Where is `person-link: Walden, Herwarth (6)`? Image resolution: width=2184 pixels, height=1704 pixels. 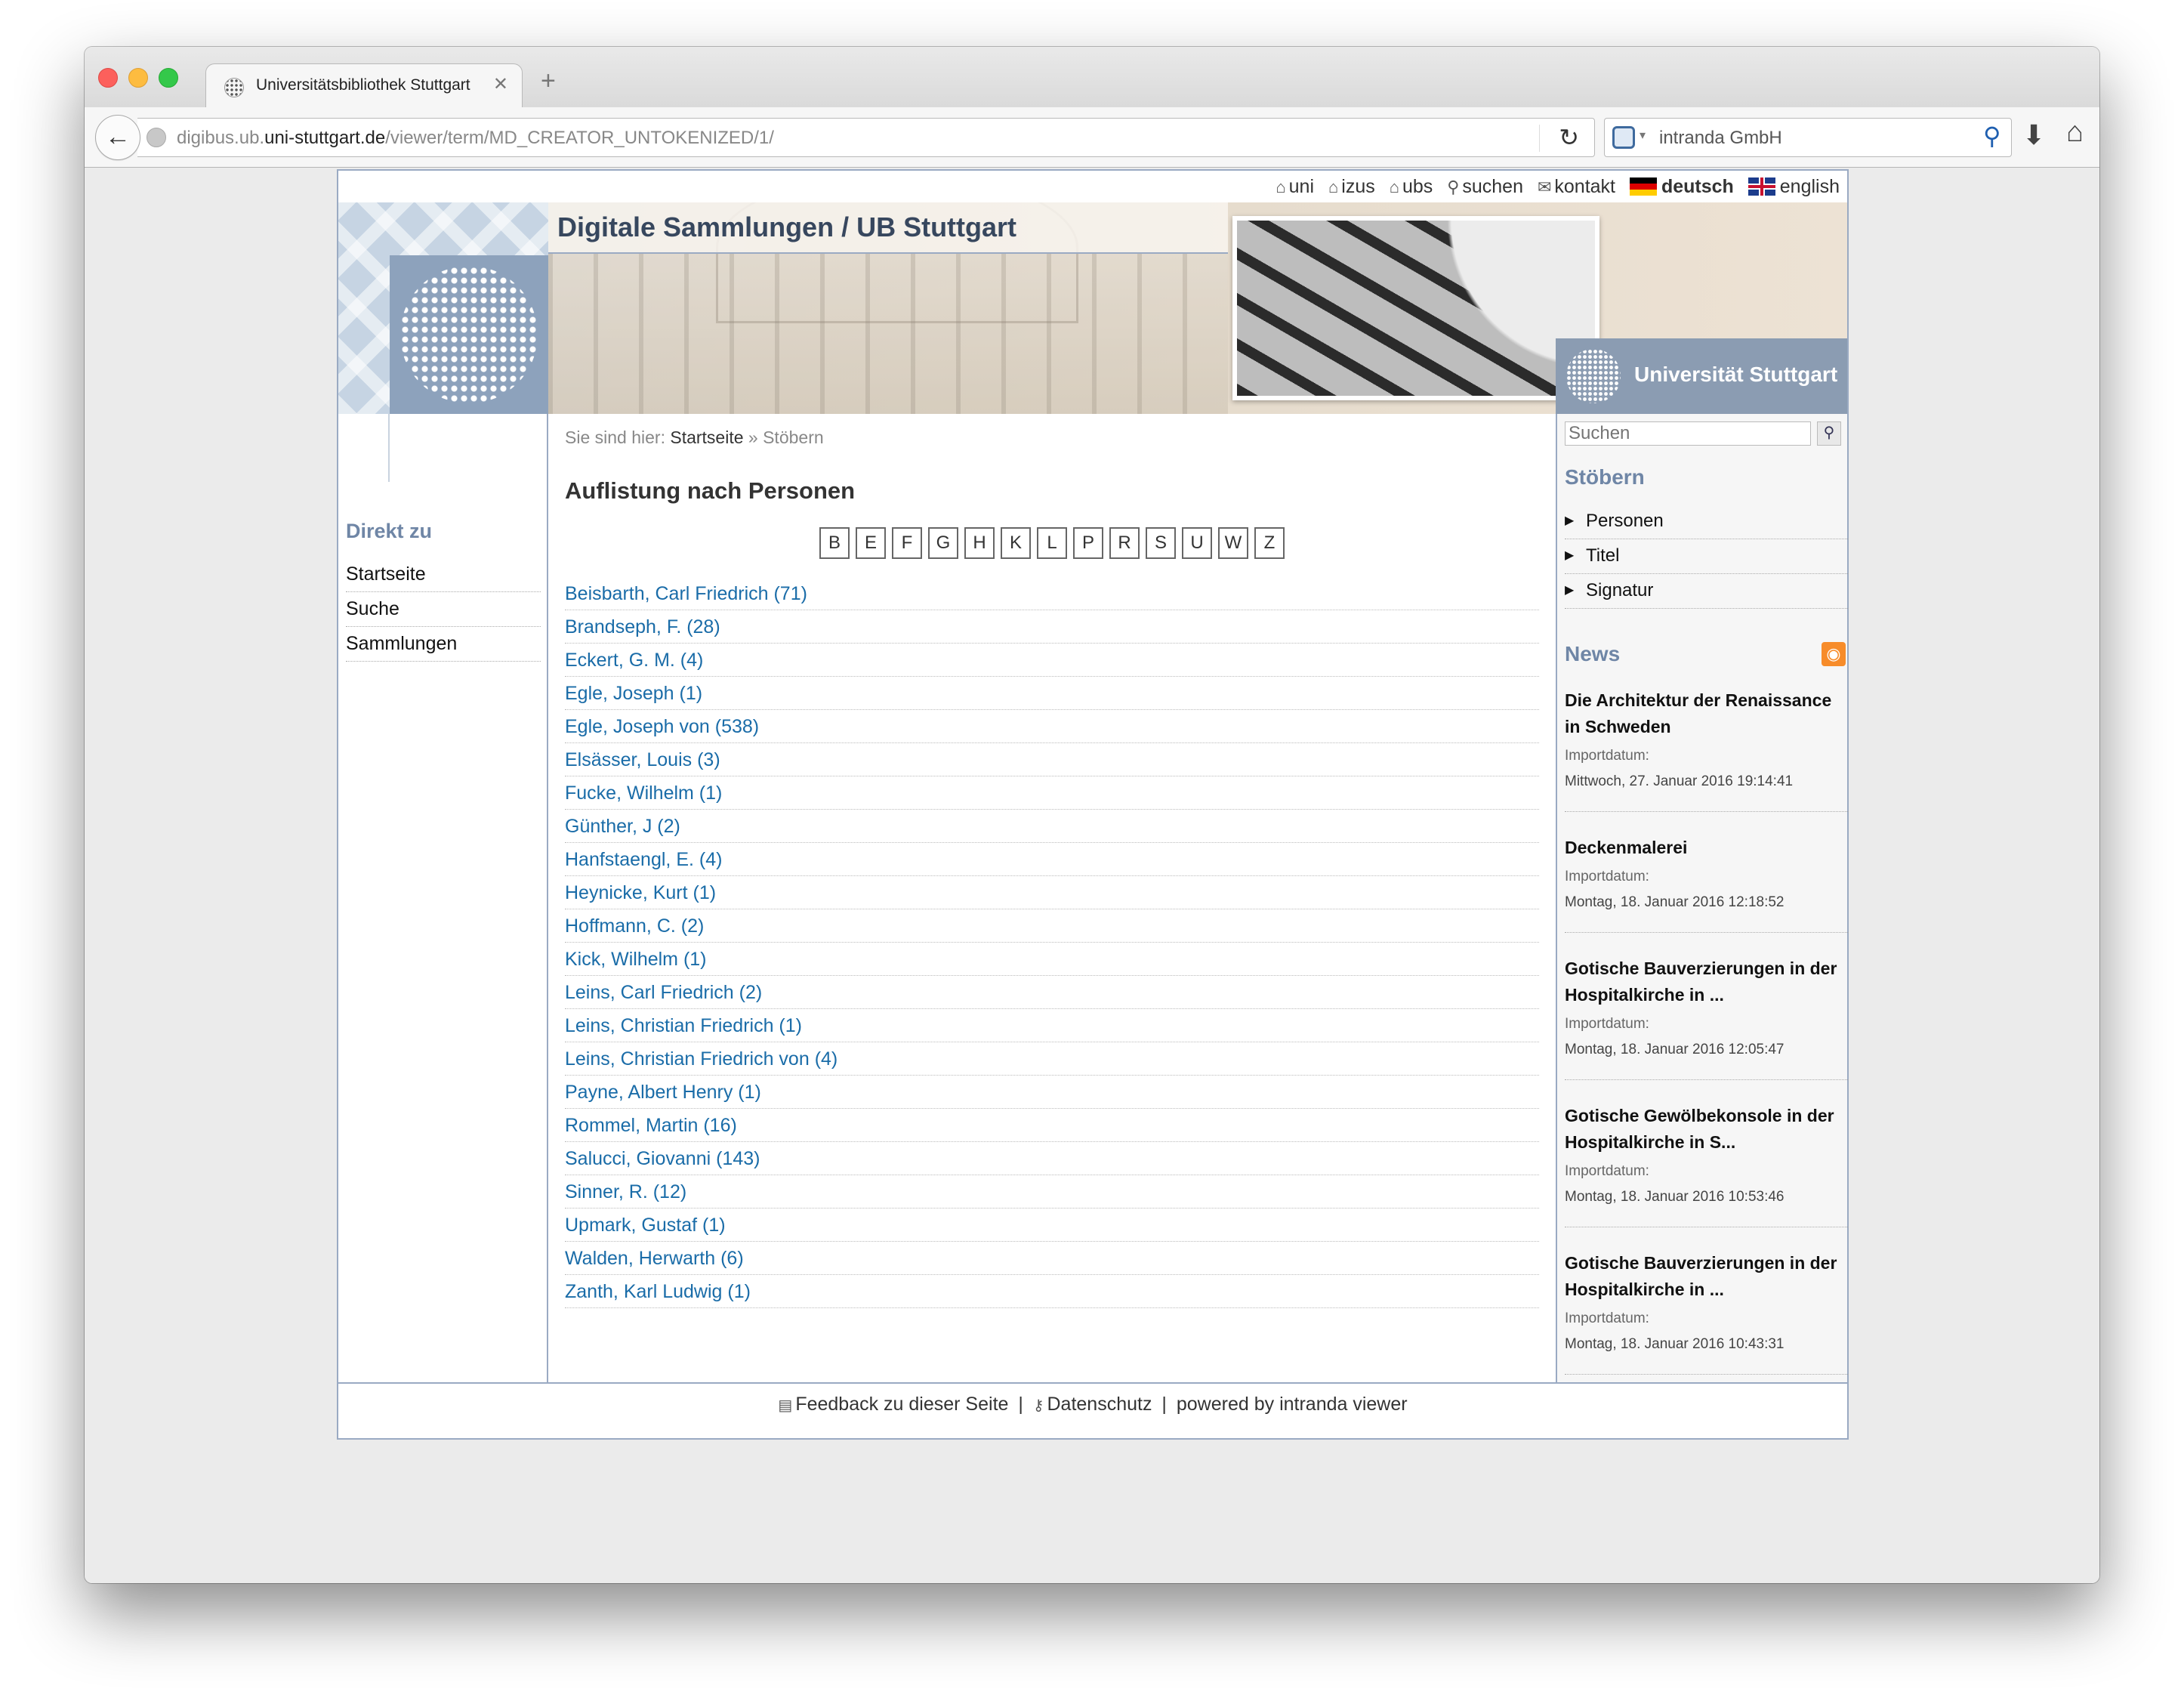
person-link: Walden, Herwarth (6) is located at coordinates (1052, 1259).